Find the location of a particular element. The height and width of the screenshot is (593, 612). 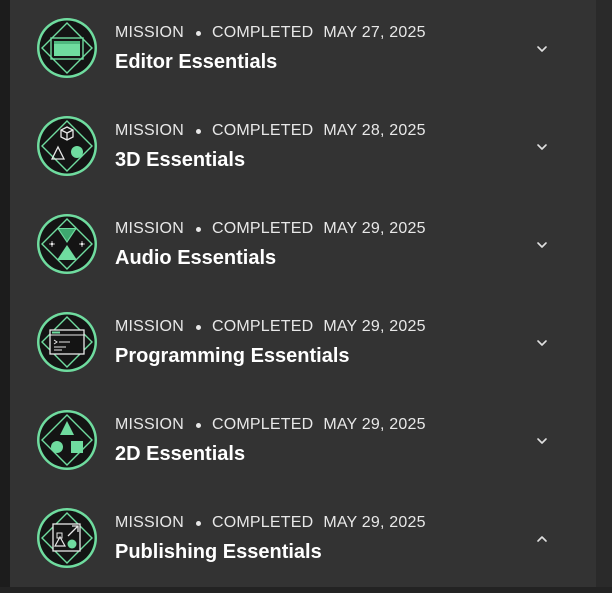

mission-title: Publishing Essentials is located at coordinates (218, 552).